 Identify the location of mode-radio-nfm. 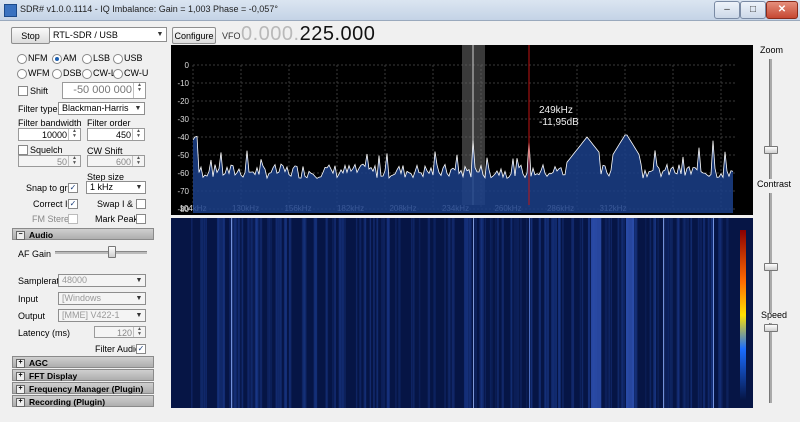
(22, 59).